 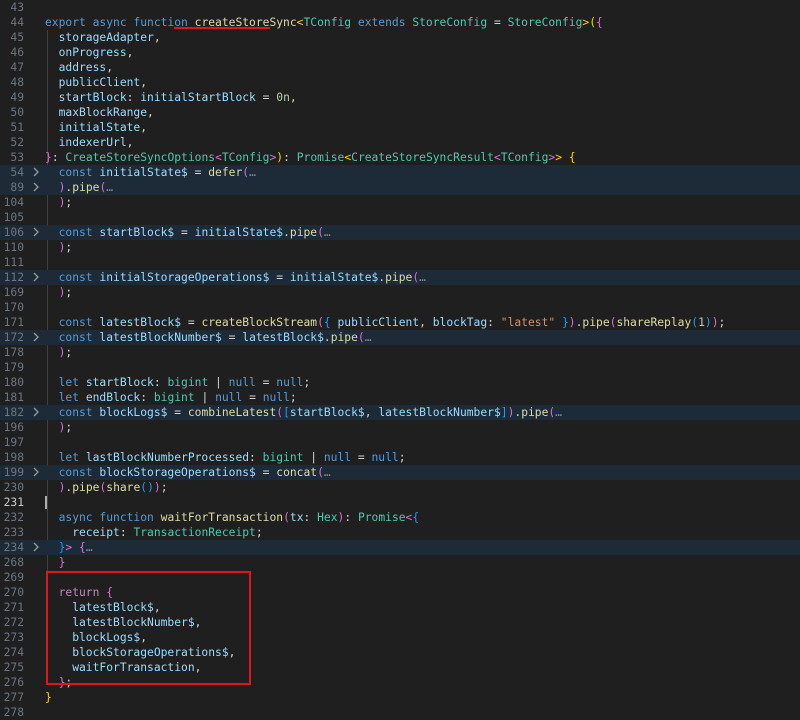 What do you see at coordinates (400, 502) in the screenshot?
I see `code-line: 231` at bounding box center [400, 502].